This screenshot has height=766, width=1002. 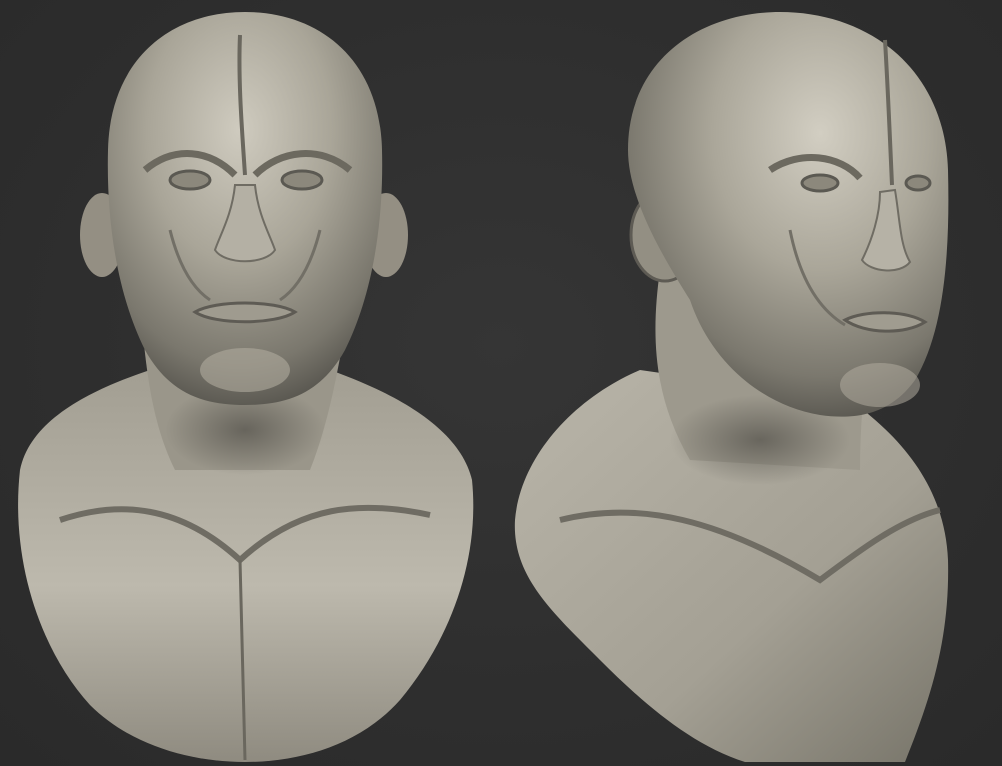 I want to click on front-right-eye, so click(x=302, y=180).